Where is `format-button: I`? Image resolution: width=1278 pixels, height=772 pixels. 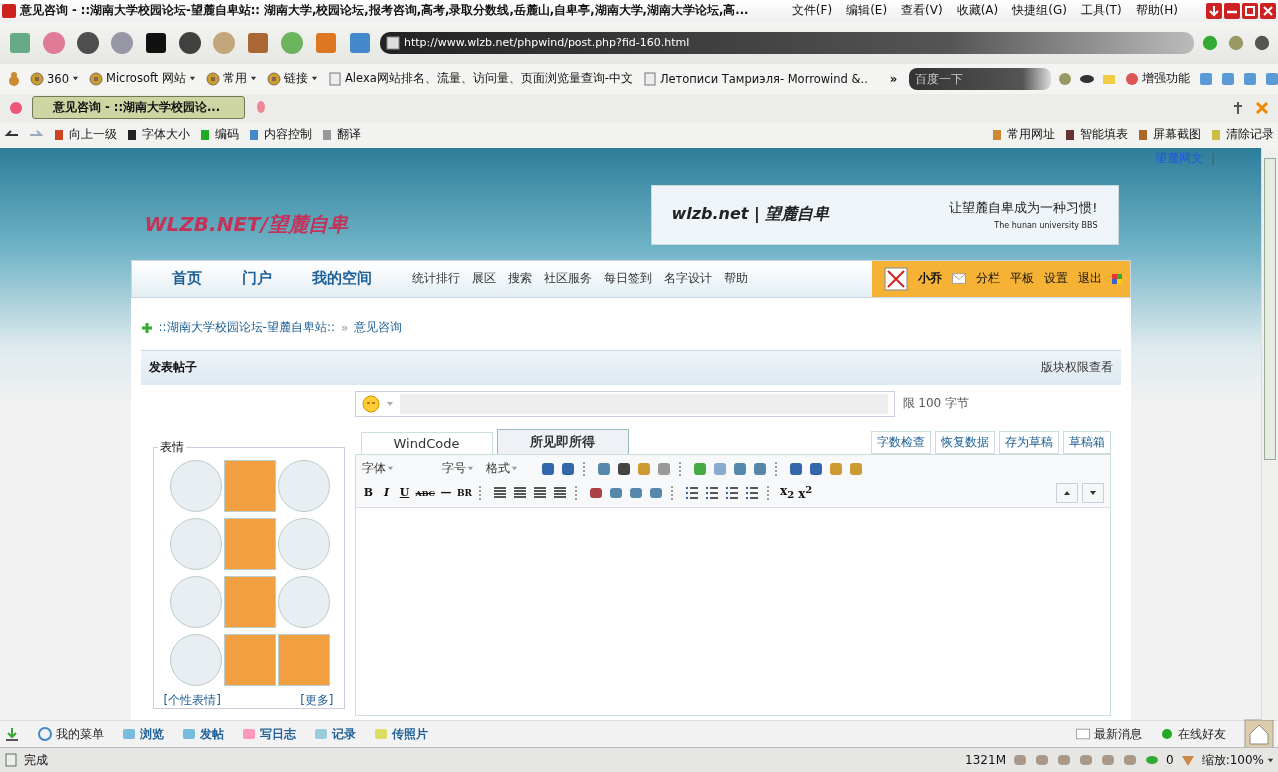
format-button: I is located at coordinates (386, 493).